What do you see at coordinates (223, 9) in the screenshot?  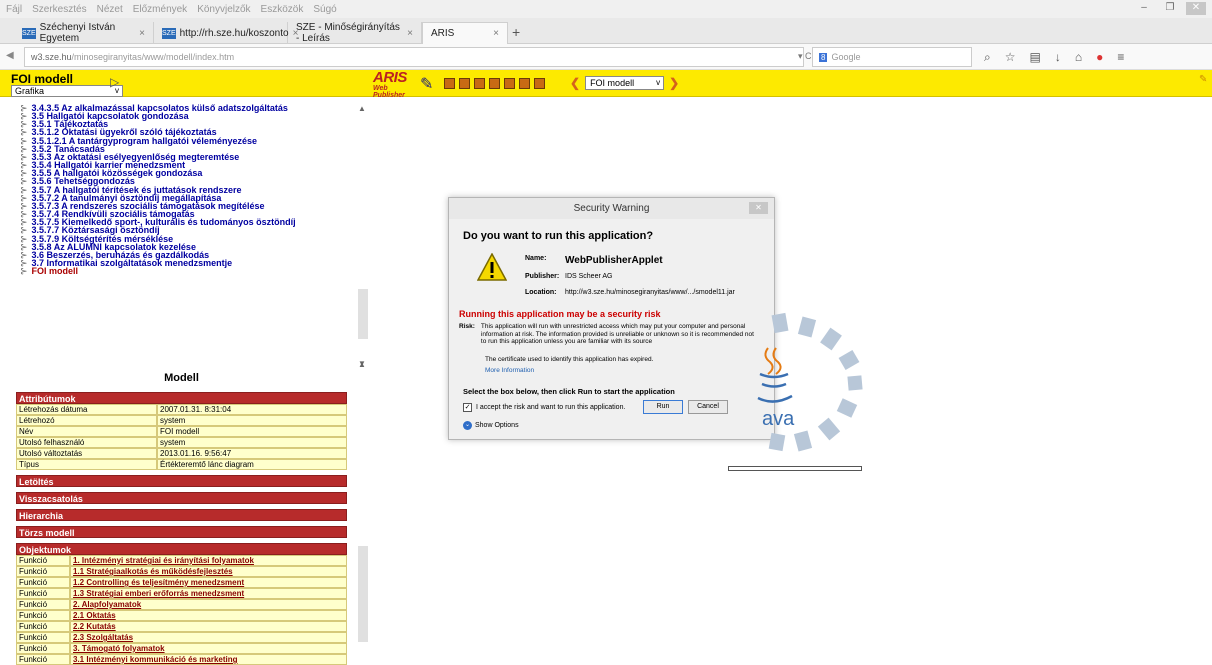 I see `menu-bookmarks: Könyvjelzők` at bounding box center [223, 9].